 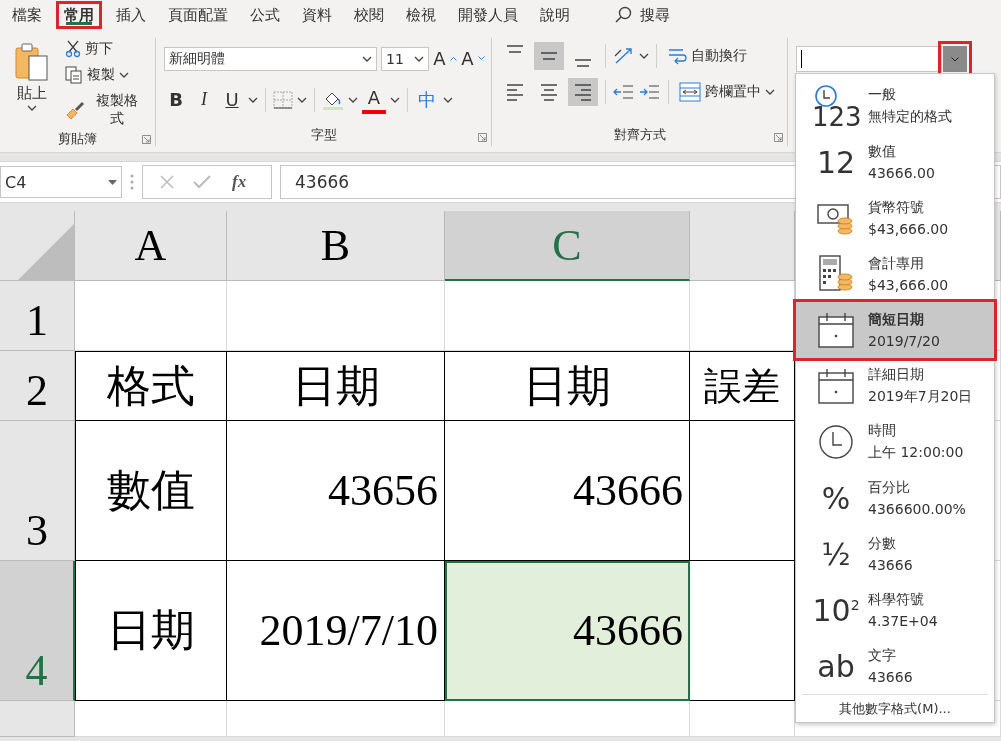 What do you see at coordinates (151, 246) in the screenshot?
I see `column-header: A` at bounding box center [151, 246].